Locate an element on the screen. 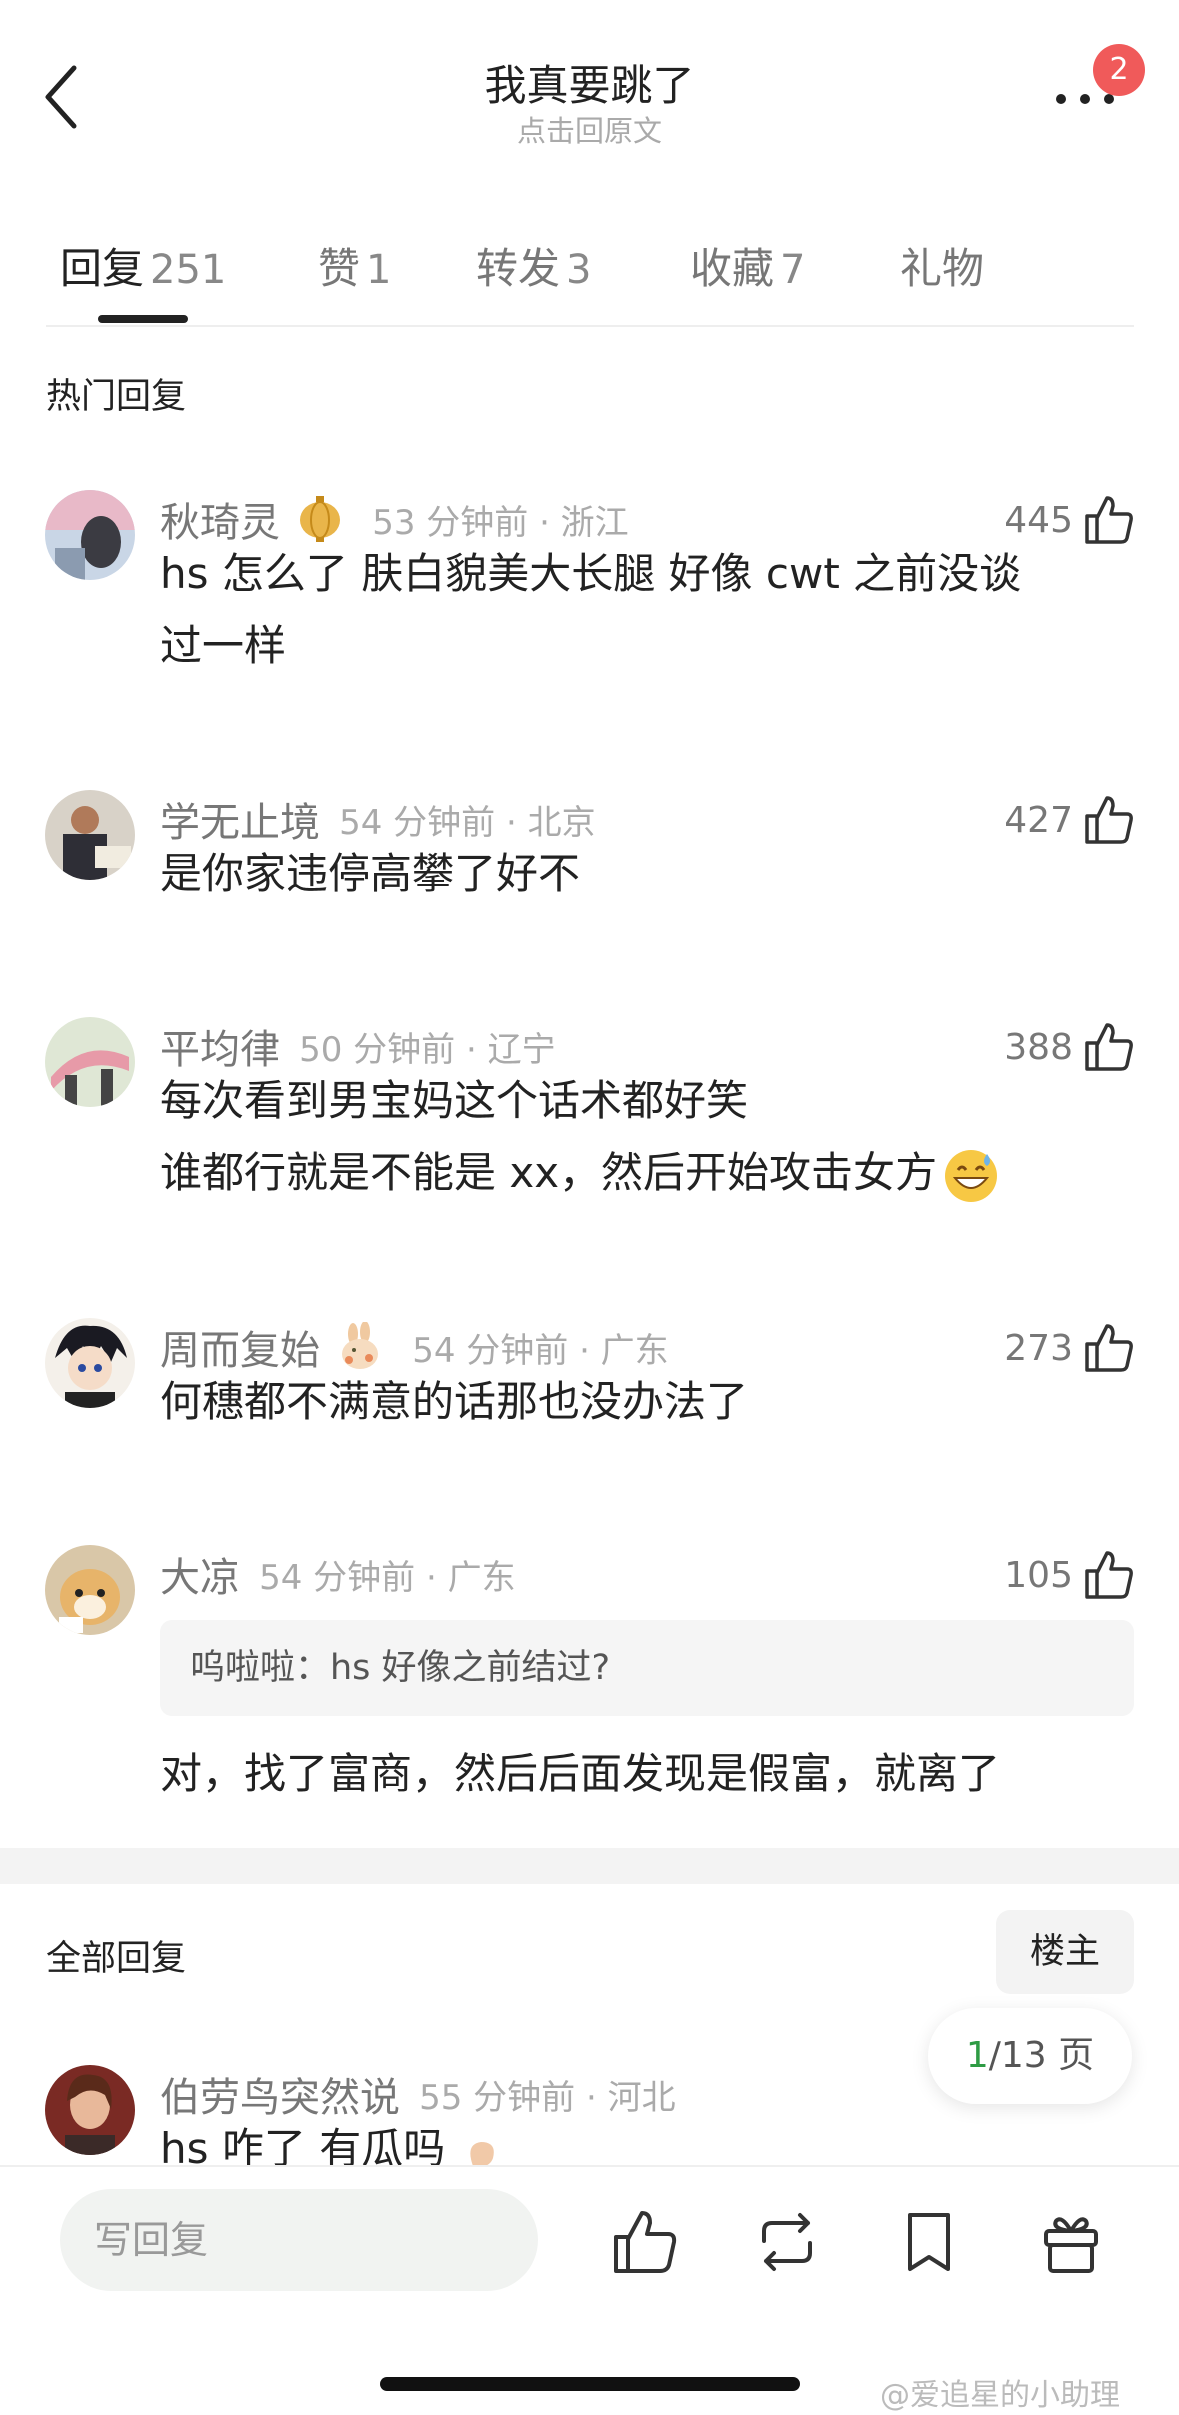  comment-line: hs 怎么了 肤白貌美大长腿 好像 cwt 之前没谈 is located at coordinates (591, 573).